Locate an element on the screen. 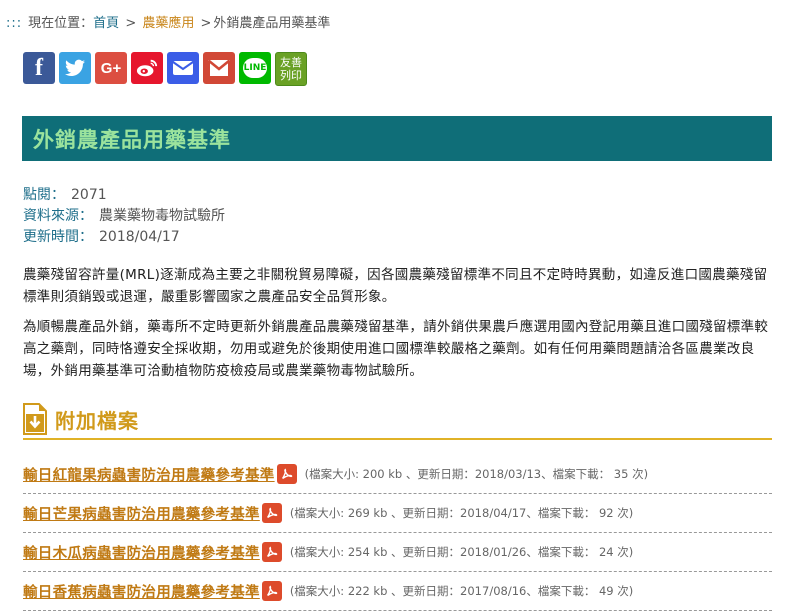 This screenshot has width=786, height=611. line-label: LINE is located at coordinates (255, 68).